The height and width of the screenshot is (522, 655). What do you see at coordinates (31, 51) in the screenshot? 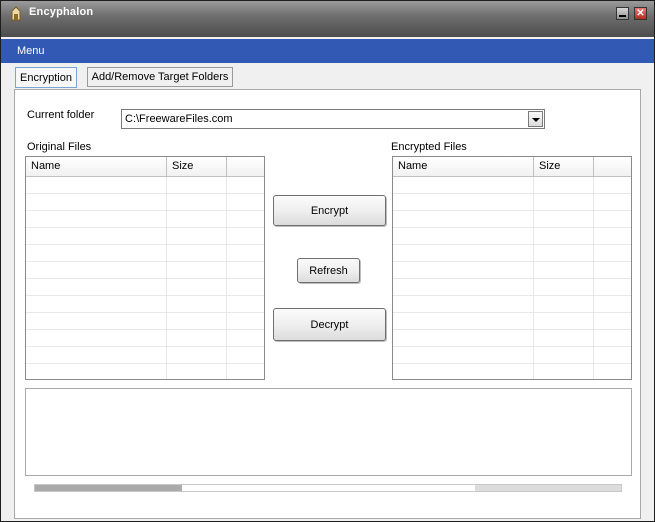
I see `menu-item-menu: Menu` at bounding box center [31, 51].